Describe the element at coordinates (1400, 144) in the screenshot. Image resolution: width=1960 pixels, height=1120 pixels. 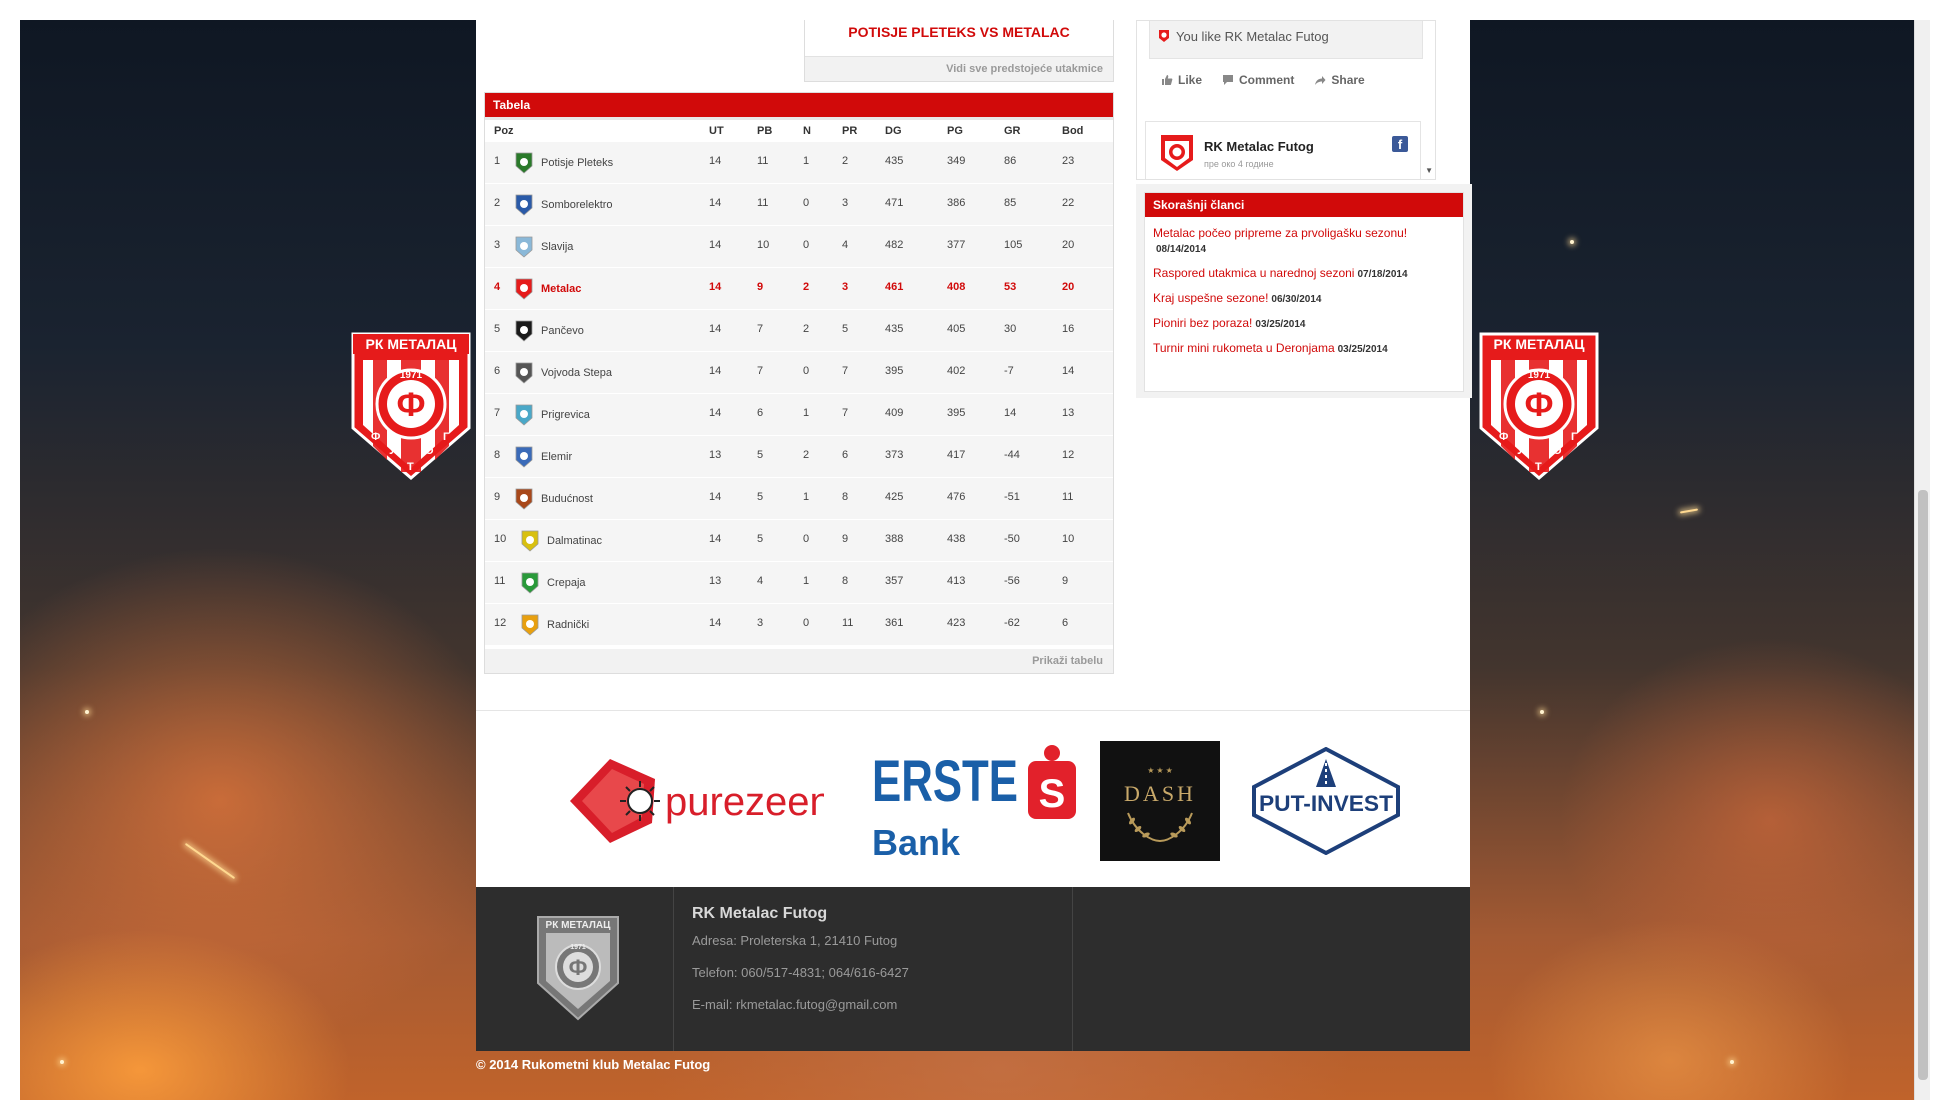
I see `facebook-icon: f` at that location.